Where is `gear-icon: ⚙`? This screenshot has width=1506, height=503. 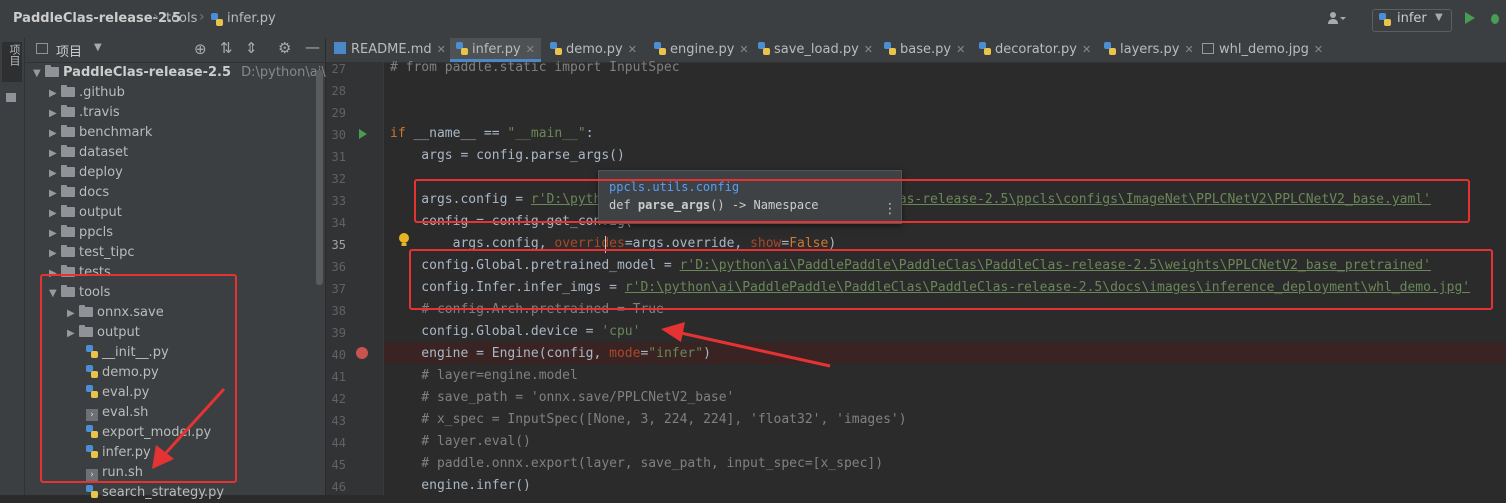
gear-icon: ⚙ is located at coordinates (284, 48).